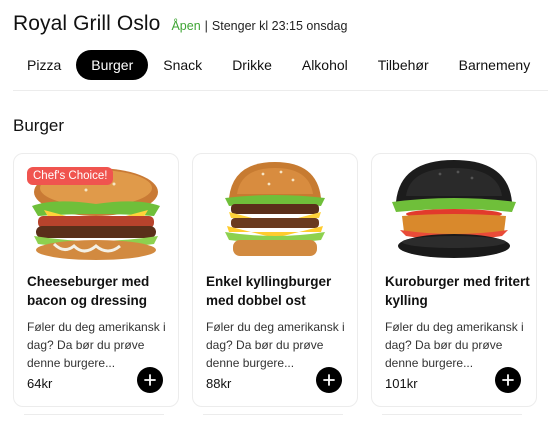  What do you see at coordinates (186, 26) in the screenshot?
I see `open-status: Åpen` at bounding box center [186, 26].